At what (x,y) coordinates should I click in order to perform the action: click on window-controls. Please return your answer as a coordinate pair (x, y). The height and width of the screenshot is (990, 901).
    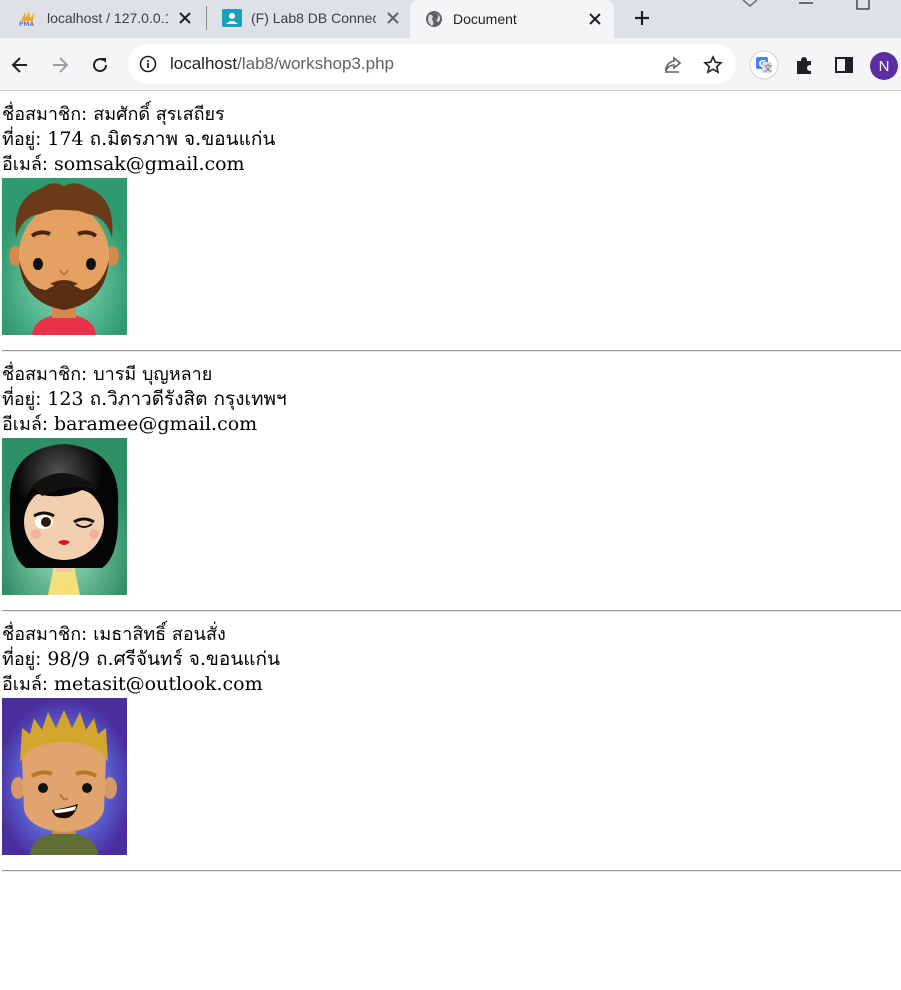
    Looking at the image, I should click on (818, 7).